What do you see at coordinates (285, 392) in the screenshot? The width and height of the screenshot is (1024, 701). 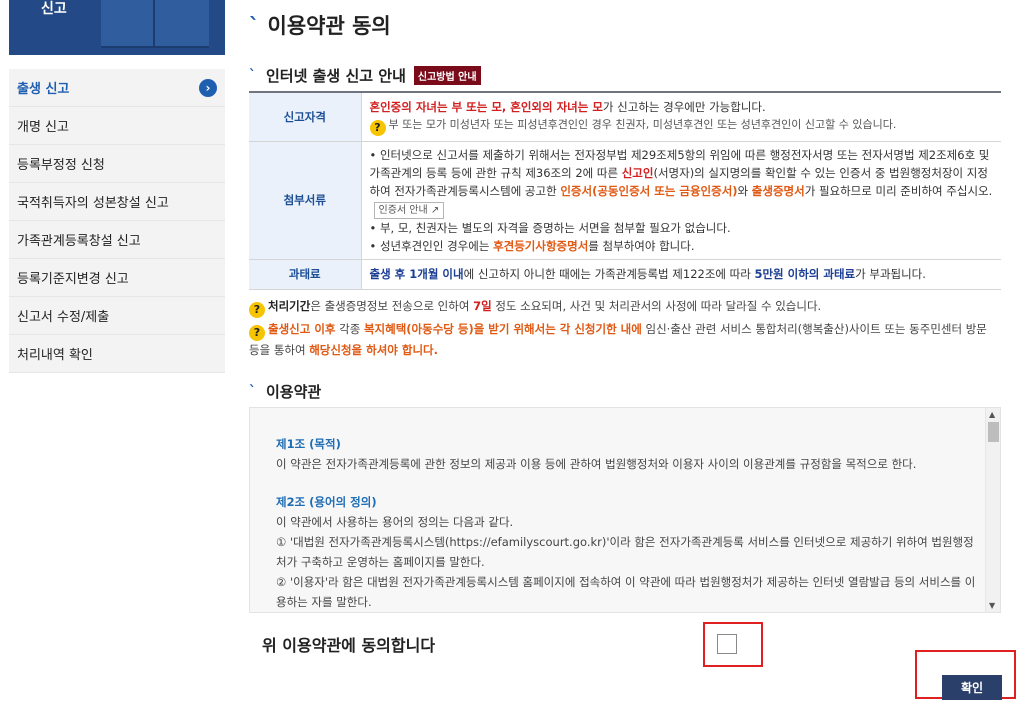 I see `terms-section-title: ˋ 이용약관` at bounding box center [285, 392].